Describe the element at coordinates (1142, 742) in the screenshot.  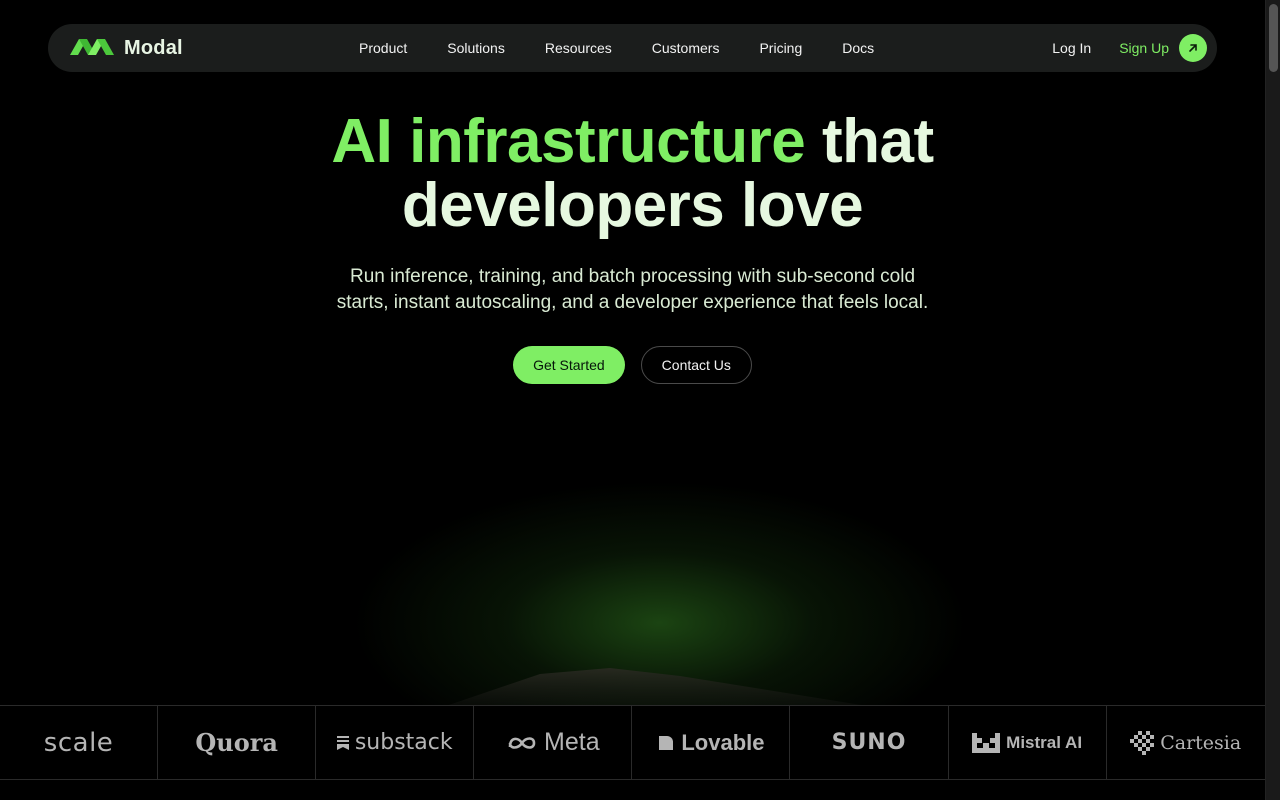
I see `cartesia-checker-icon` at that location.